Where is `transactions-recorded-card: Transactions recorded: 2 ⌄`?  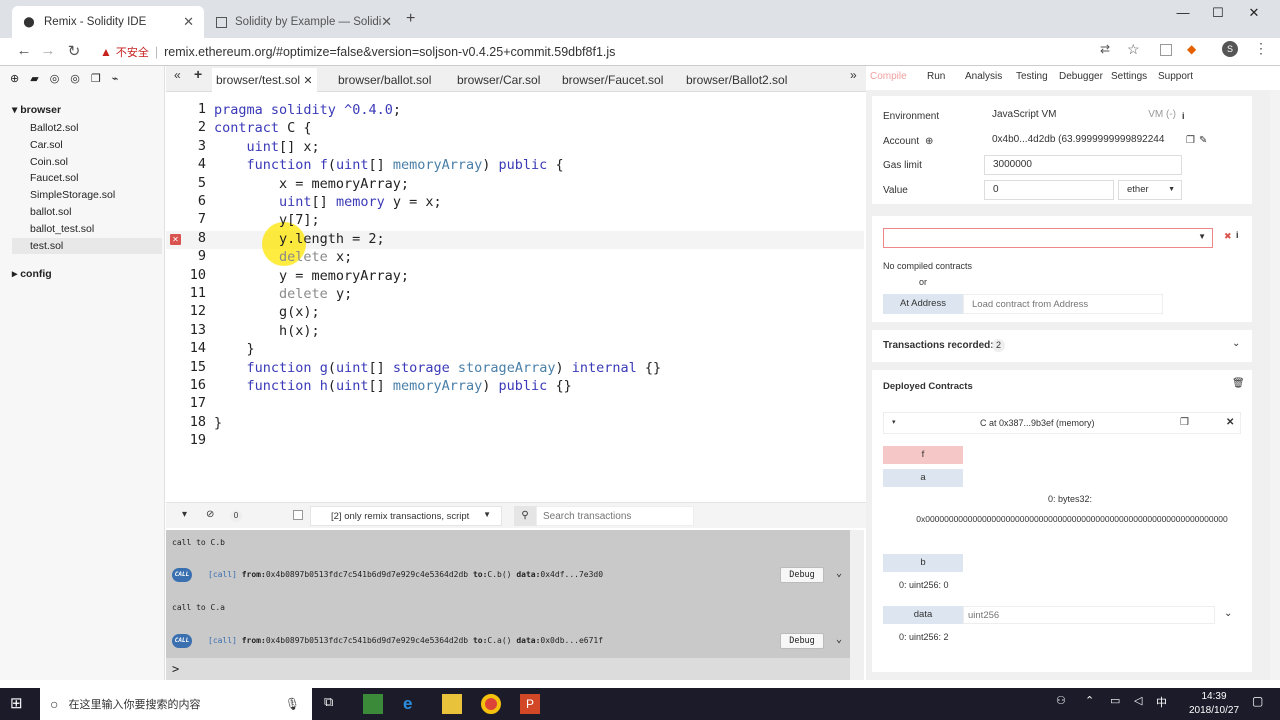
transactions-recorded-card: Transactions recorded: 2 ⌄ is located at coordinates (1062, 346).